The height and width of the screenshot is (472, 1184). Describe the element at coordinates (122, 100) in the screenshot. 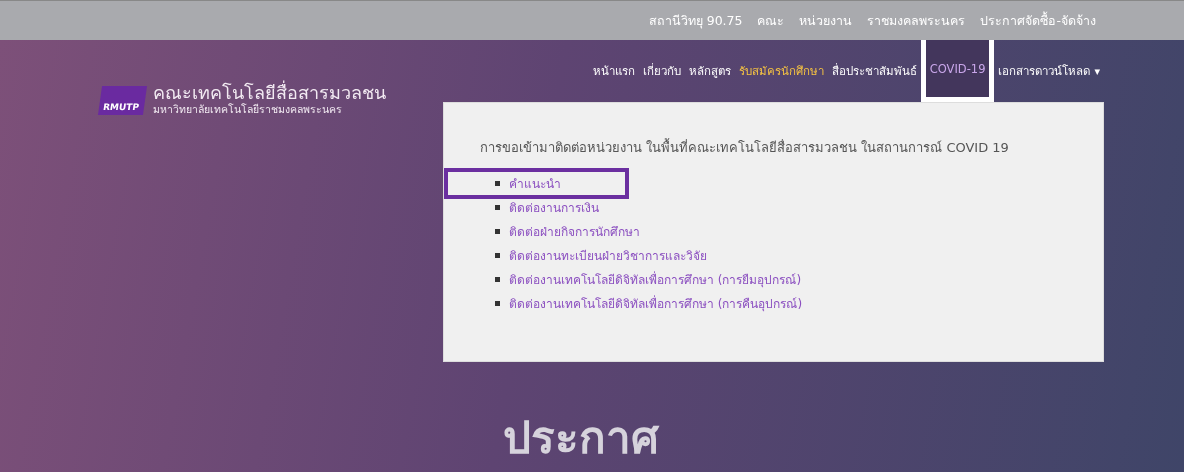

I see `logo-badge: RMUTP` at that location.